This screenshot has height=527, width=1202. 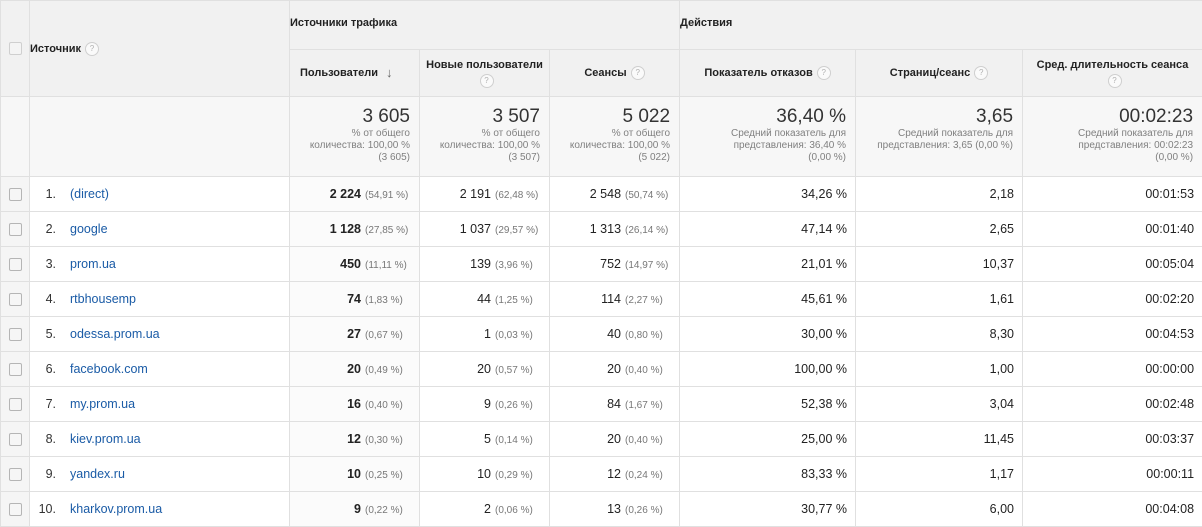 I want to click on sessions-value: 20, so click(x=614, y=369).